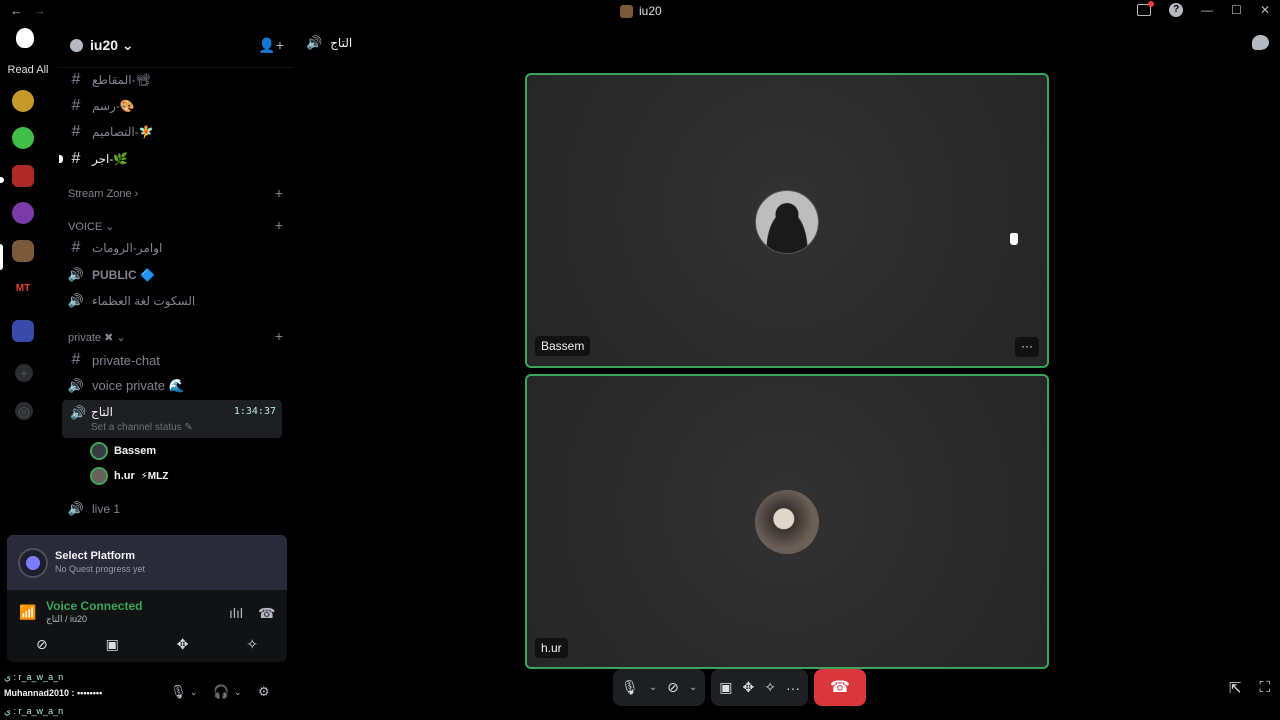  What do you see at coordinates (61, 159) in the screenshot?
I see `unread-dot` at bounding box center [61, 159].